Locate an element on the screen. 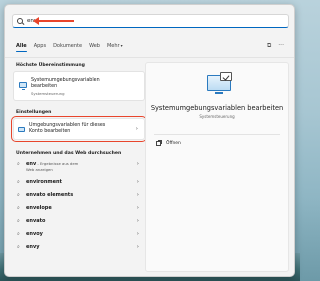 Image resolution: width=320 pixels, height=281 pixels. web-result-item: ⌕ environment › is located at coordinates (79, 181).